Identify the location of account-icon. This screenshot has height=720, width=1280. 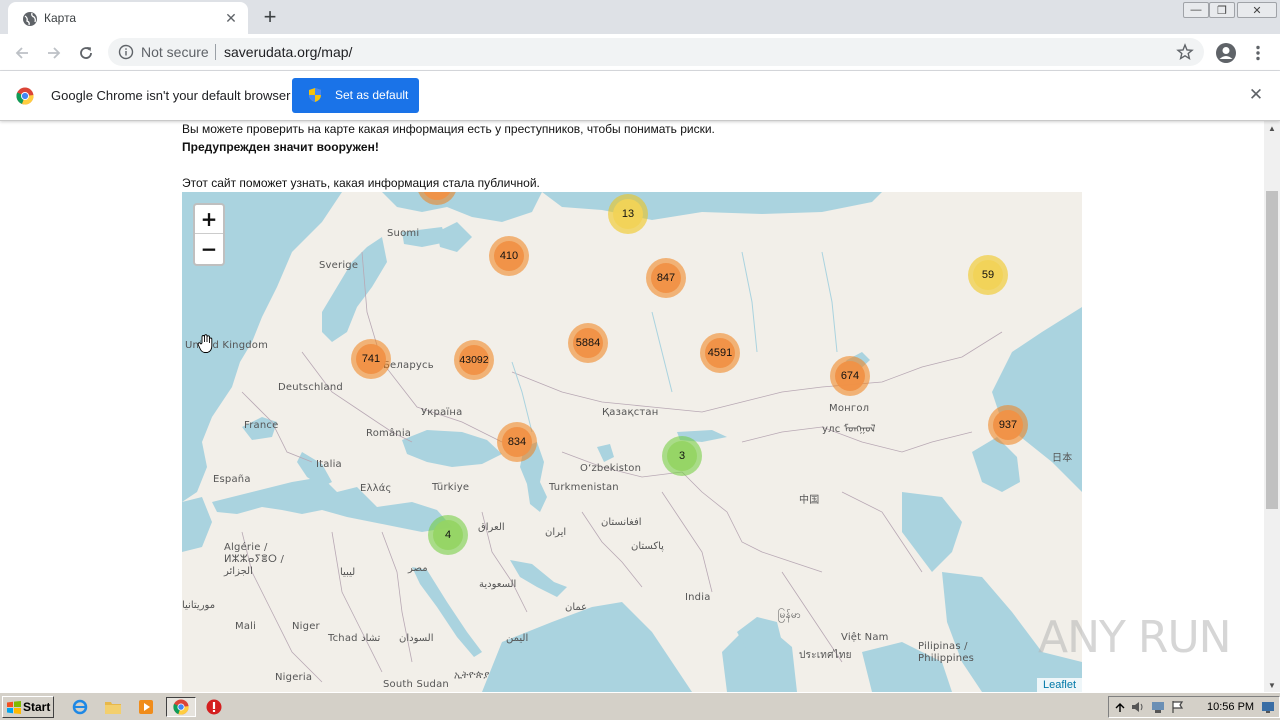
(1226, 53).